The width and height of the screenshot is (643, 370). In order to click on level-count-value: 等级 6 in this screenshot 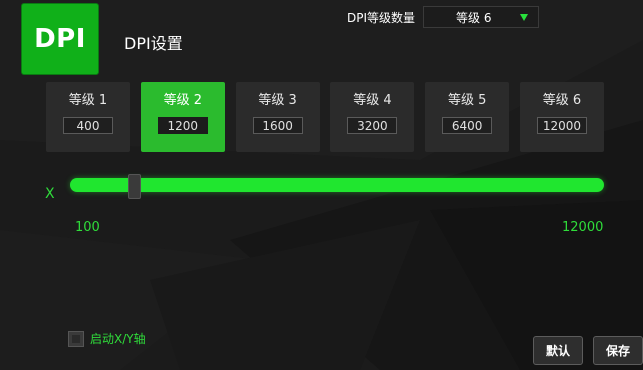, I will do `click(474, 17)`.